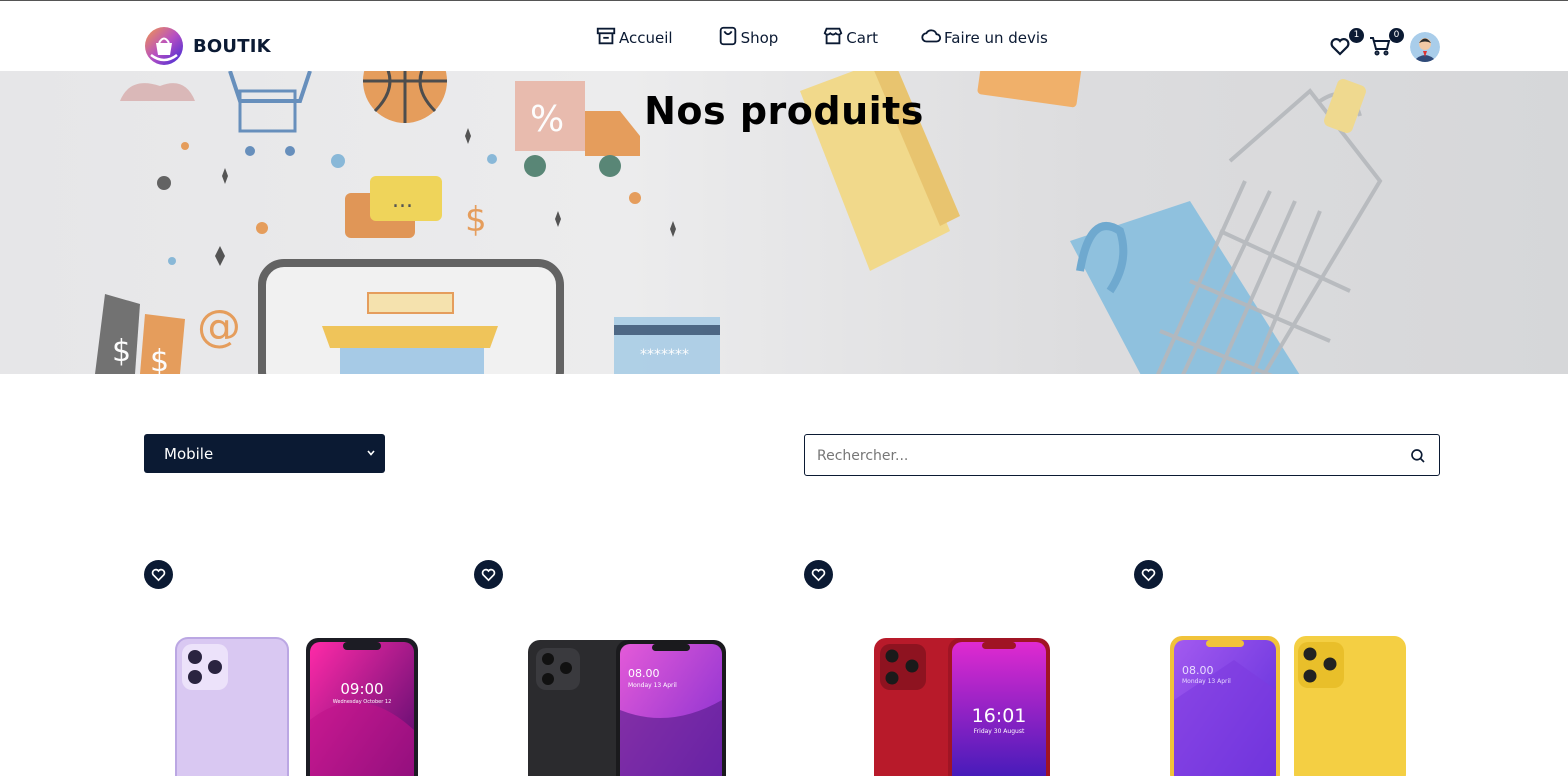 The image size is (1568, 776). Describe the element at coordinates (361, 689) in the screenshot. I see `screen-time: 09:00` at that location.